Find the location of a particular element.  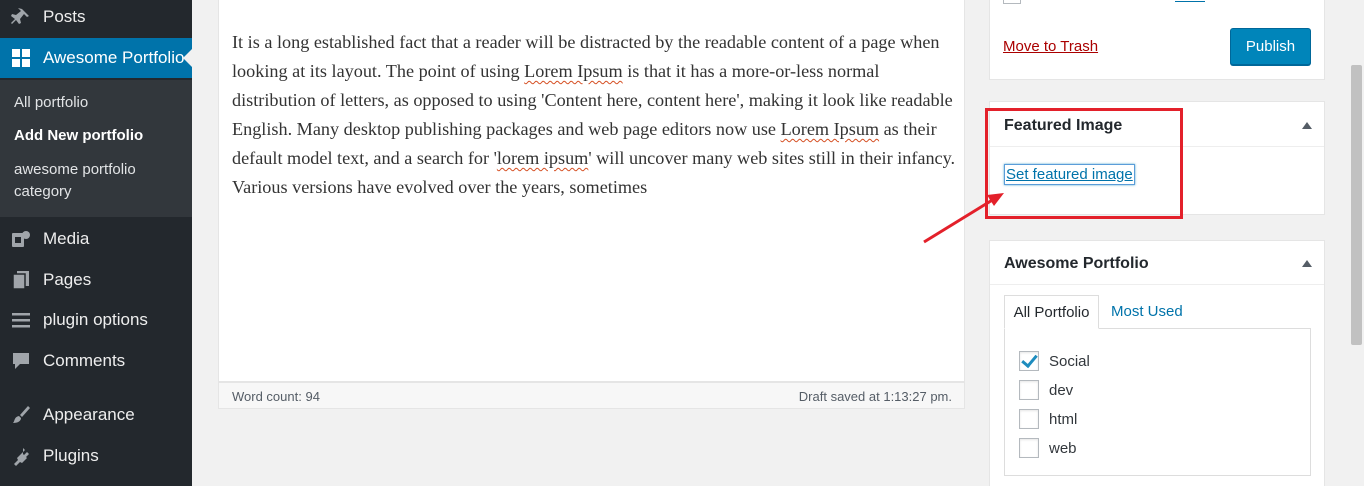

spellcheck-word: lorem ipsum is located at coordinates (542, 158).